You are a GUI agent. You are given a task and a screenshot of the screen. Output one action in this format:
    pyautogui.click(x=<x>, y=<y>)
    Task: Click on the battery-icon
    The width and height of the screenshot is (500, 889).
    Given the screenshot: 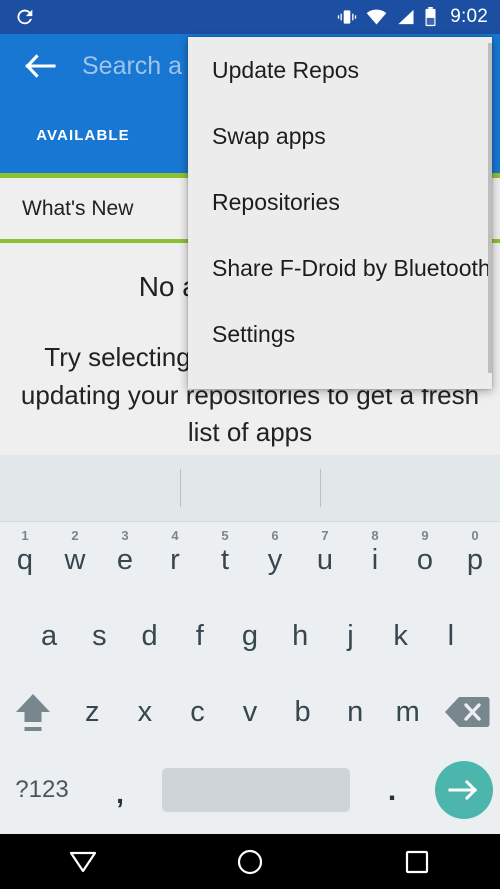 What is the action you would take?
    pyautogui.click(x=430, y=17)
    